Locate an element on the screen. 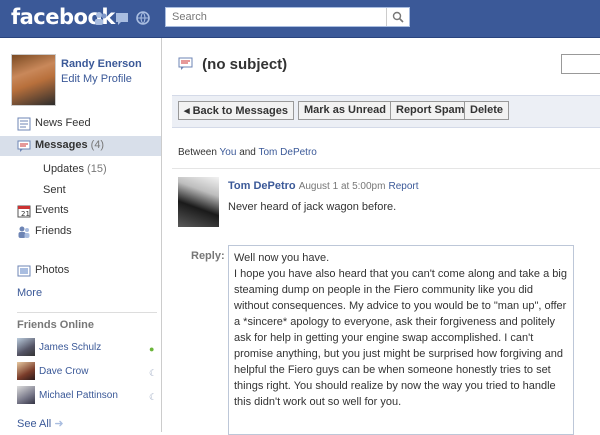 Image resolution: width=600 pixels, height=435 pixels. edit-profile-link: Edit My Profile is located at coordinates (96, 79).